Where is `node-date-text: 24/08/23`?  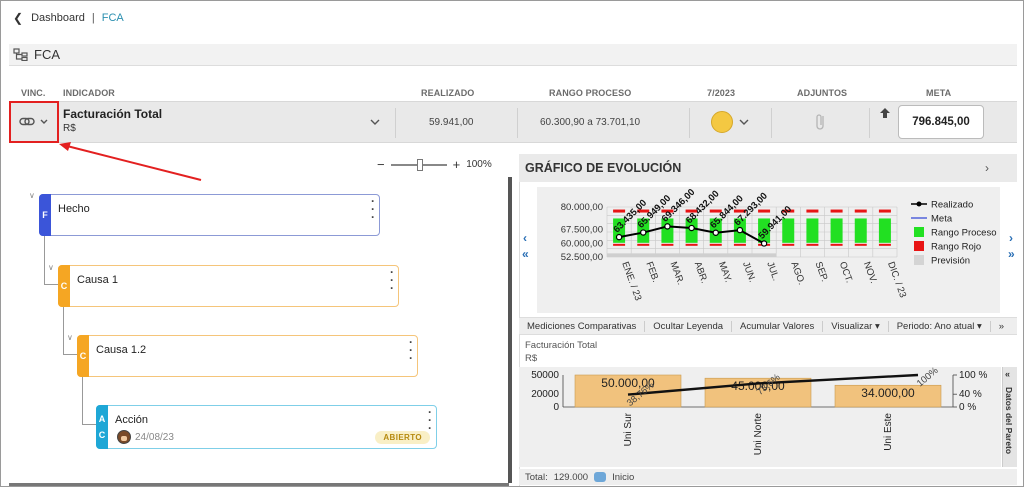
node-date-text: 24/08/23 is located at coordinates (154, 437).